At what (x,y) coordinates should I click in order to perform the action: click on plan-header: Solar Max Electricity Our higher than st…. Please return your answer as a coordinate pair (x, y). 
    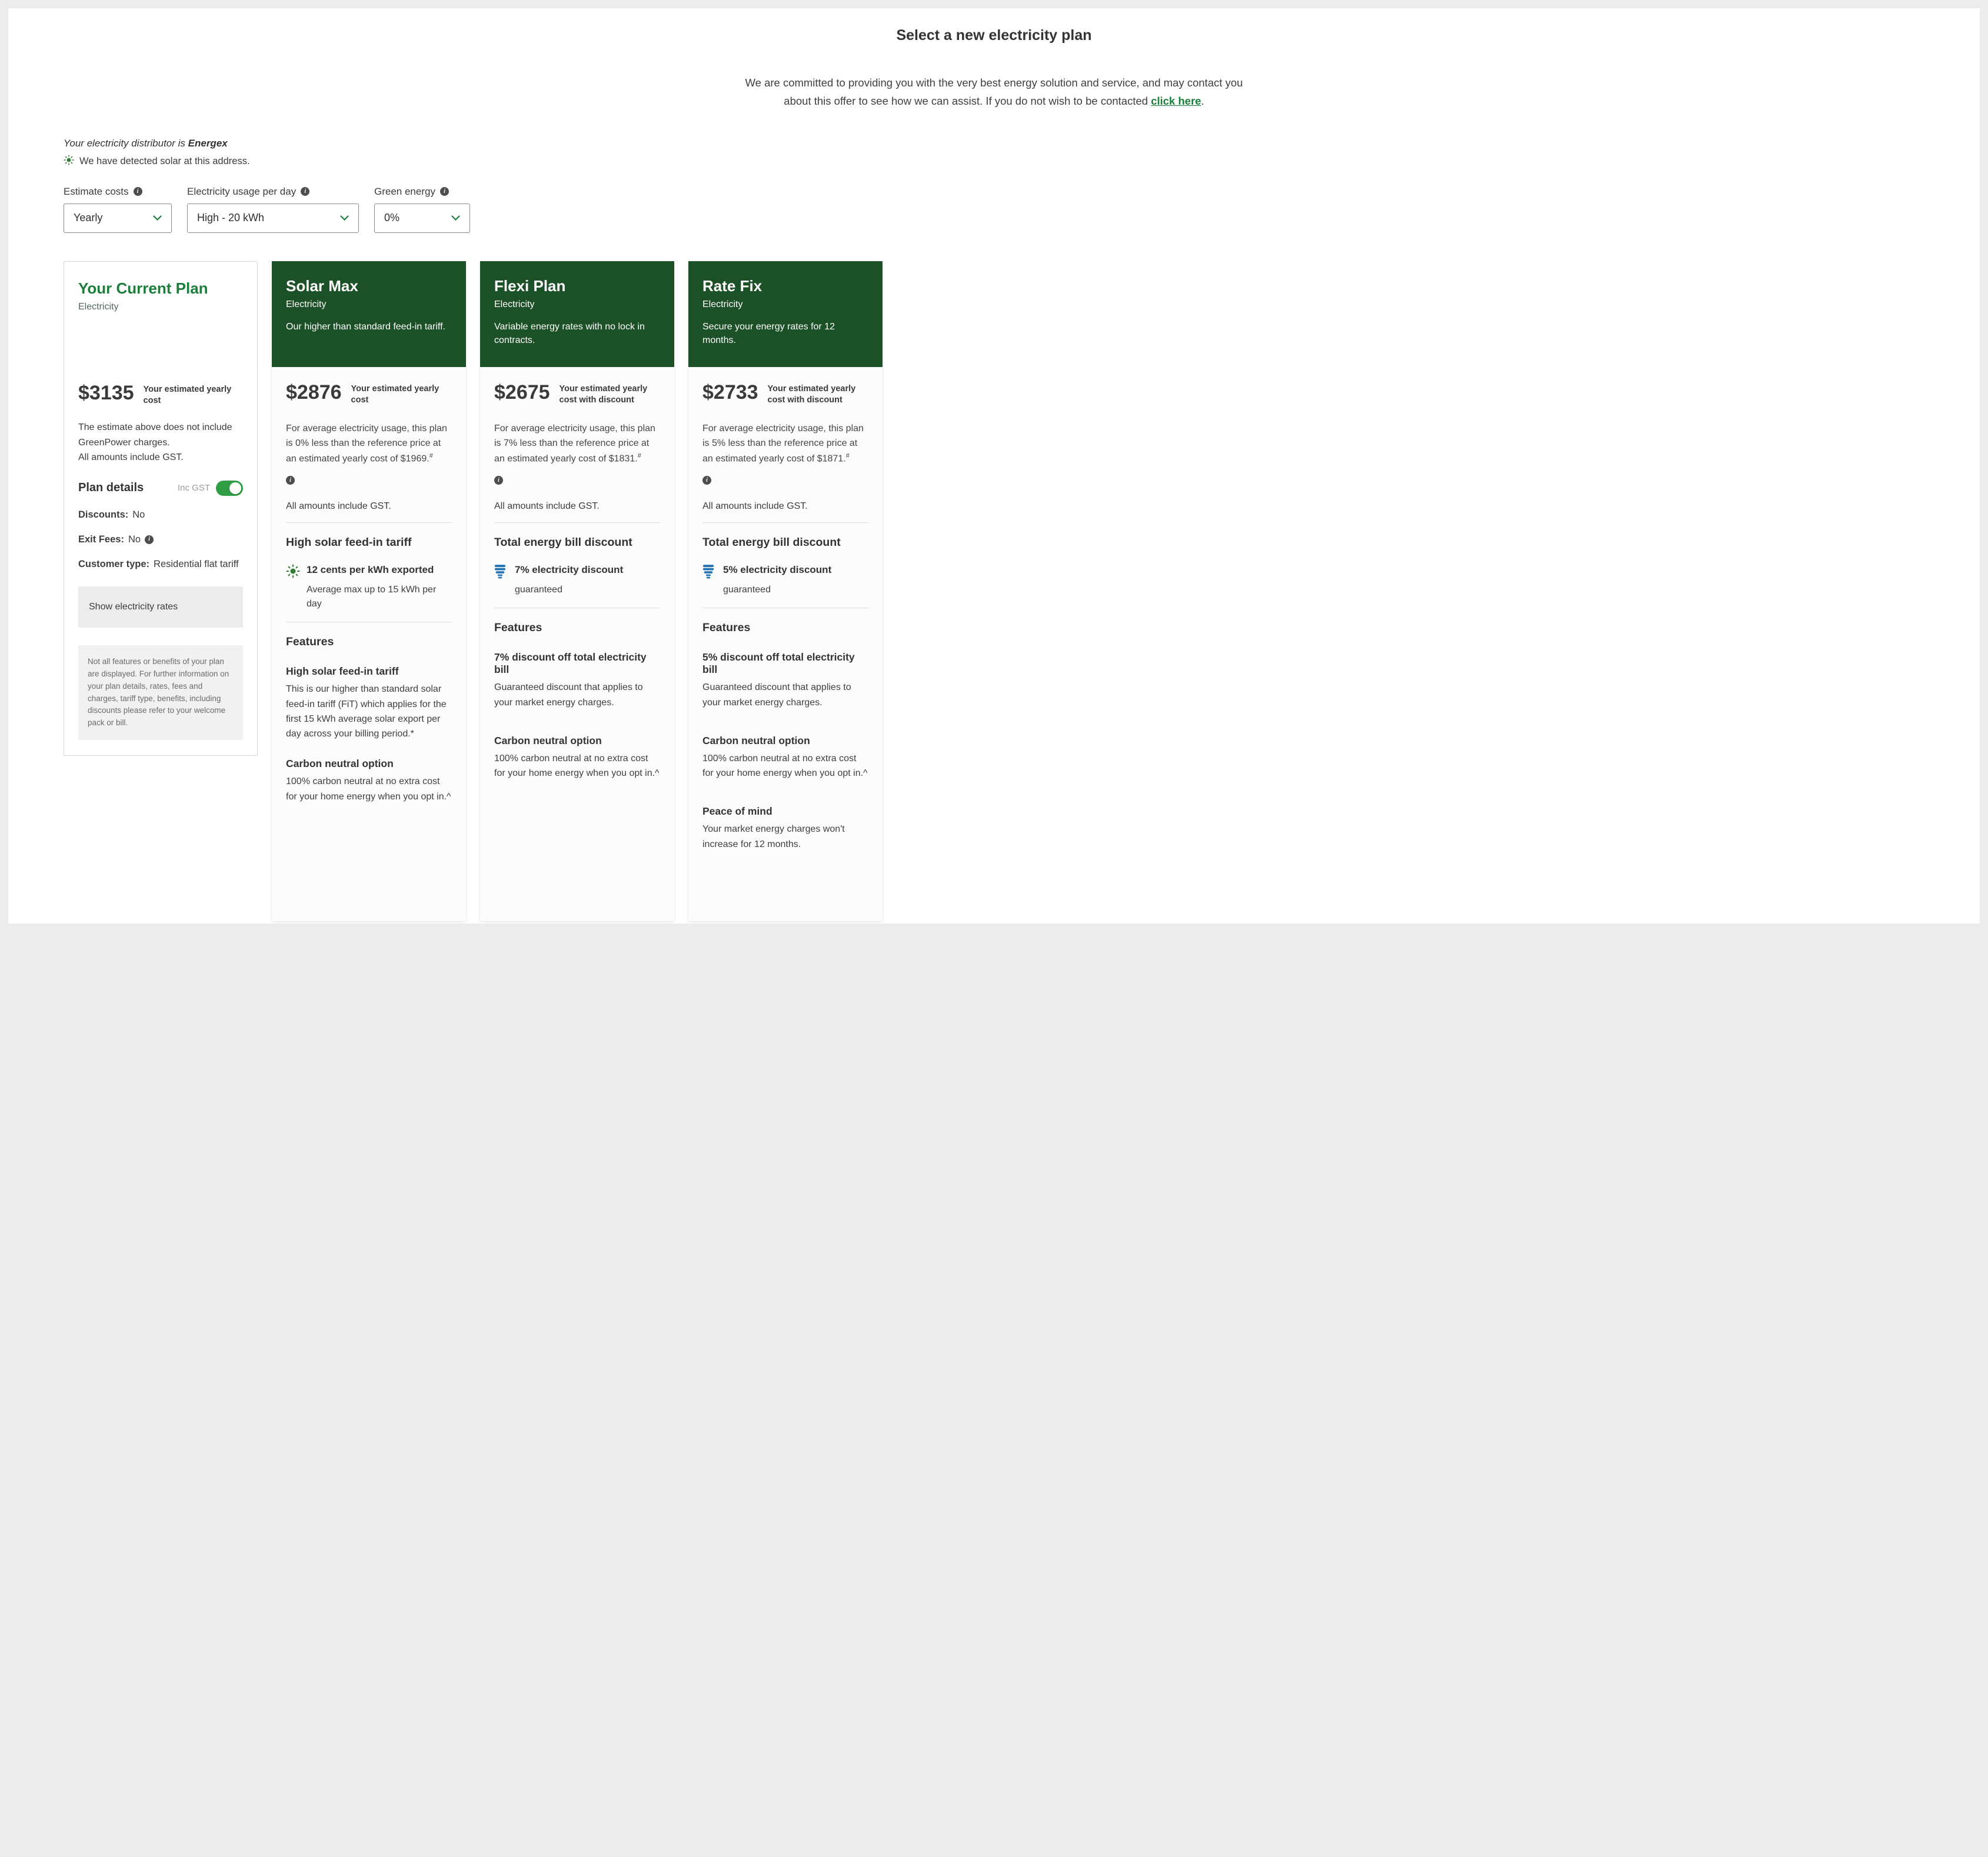
    Looking at the image, I should click on (369, 314).